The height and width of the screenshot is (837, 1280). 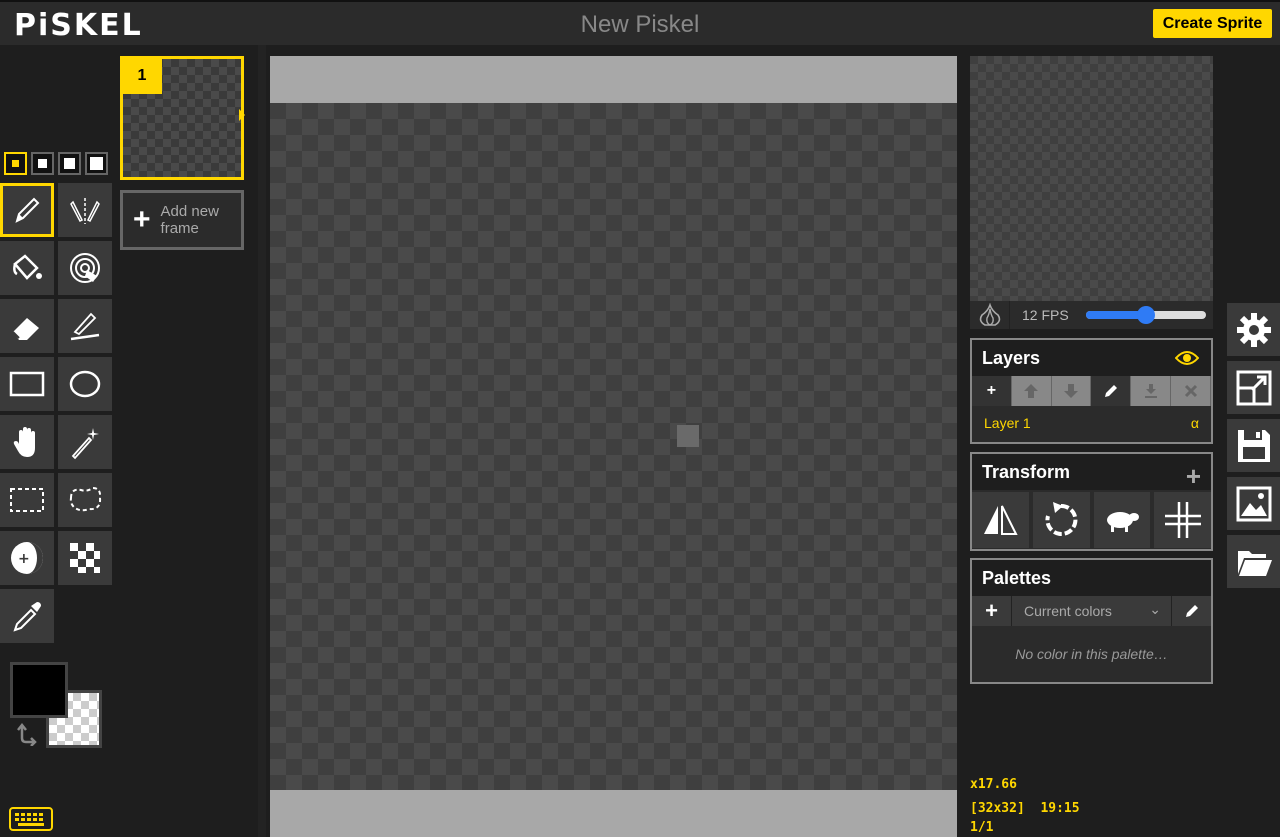 I want to click on layer-item: Layer 1 α, so click(x=1091, y=423).